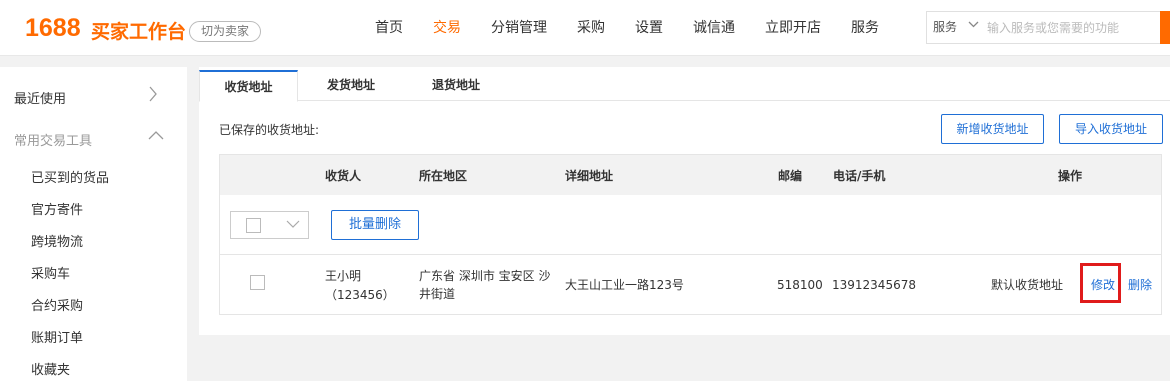 The width and height of the screenshot is (1170, 381). I want to click on saved-addresses-label: 已保存的收货地址:, so click(269, 130).